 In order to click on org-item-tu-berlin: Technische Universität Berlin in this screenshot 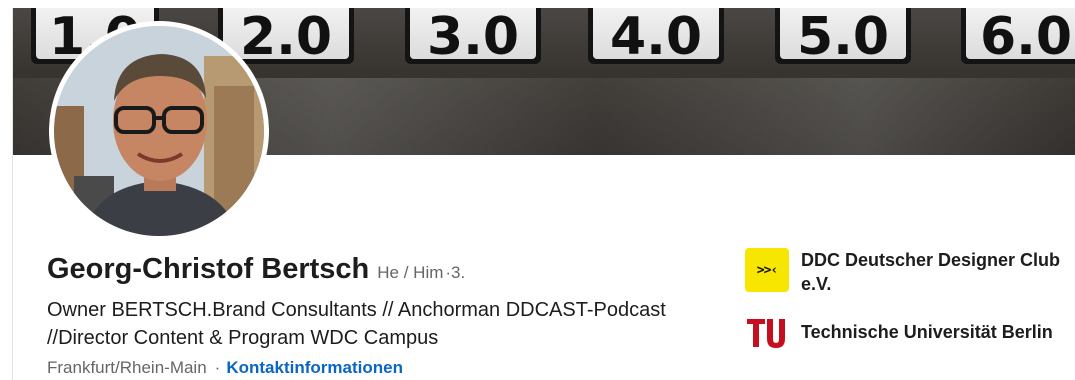, I will do `click(910, 332)`.